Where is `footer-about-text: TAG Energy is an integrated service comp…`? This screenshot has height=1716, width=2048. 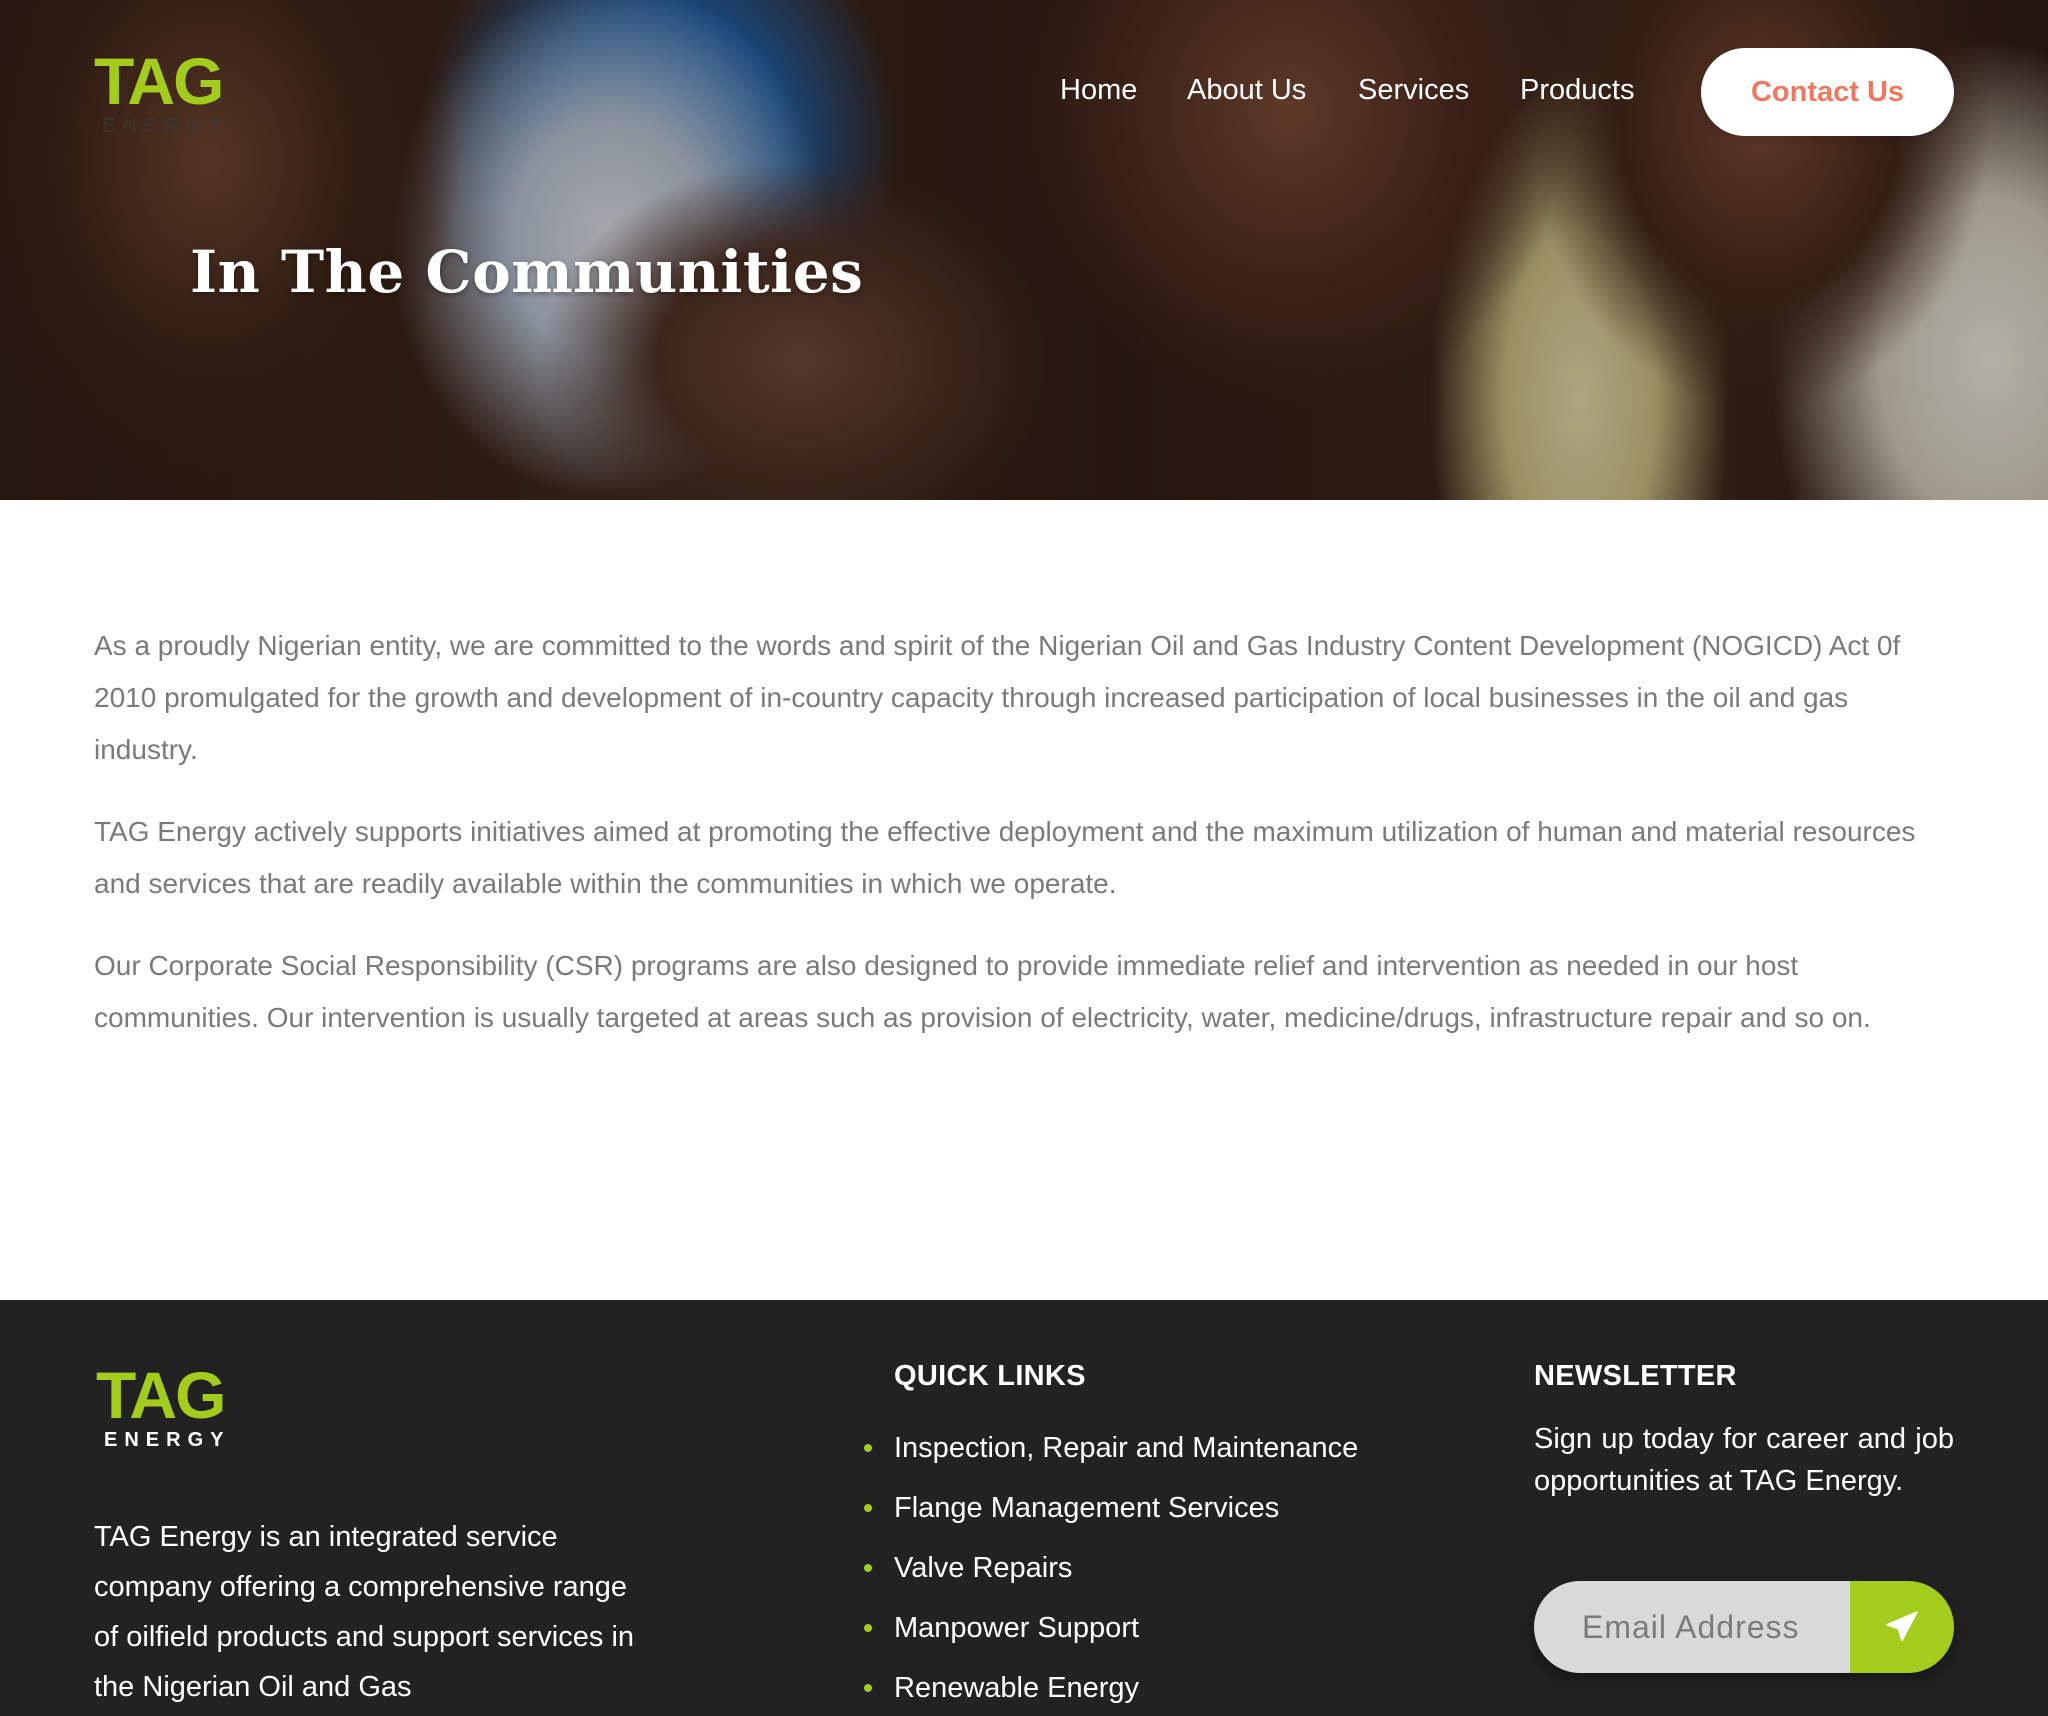
footer-about-text: TAG Energy is an integrated service comp… is located at coordinates (364, 1612).